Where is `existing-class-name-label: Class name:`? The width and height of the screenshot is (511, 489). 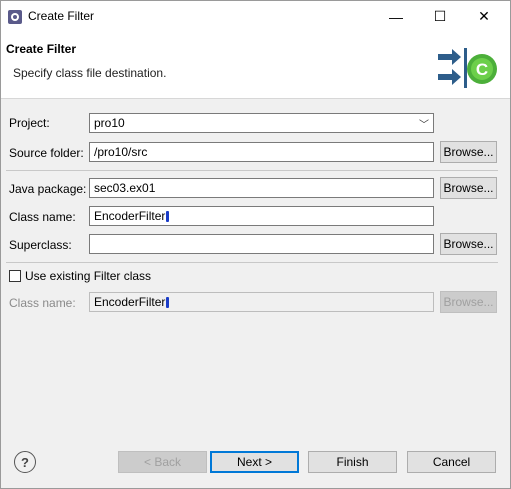
existing-class-name-label: Class name: is located at coordinates (42, 303).